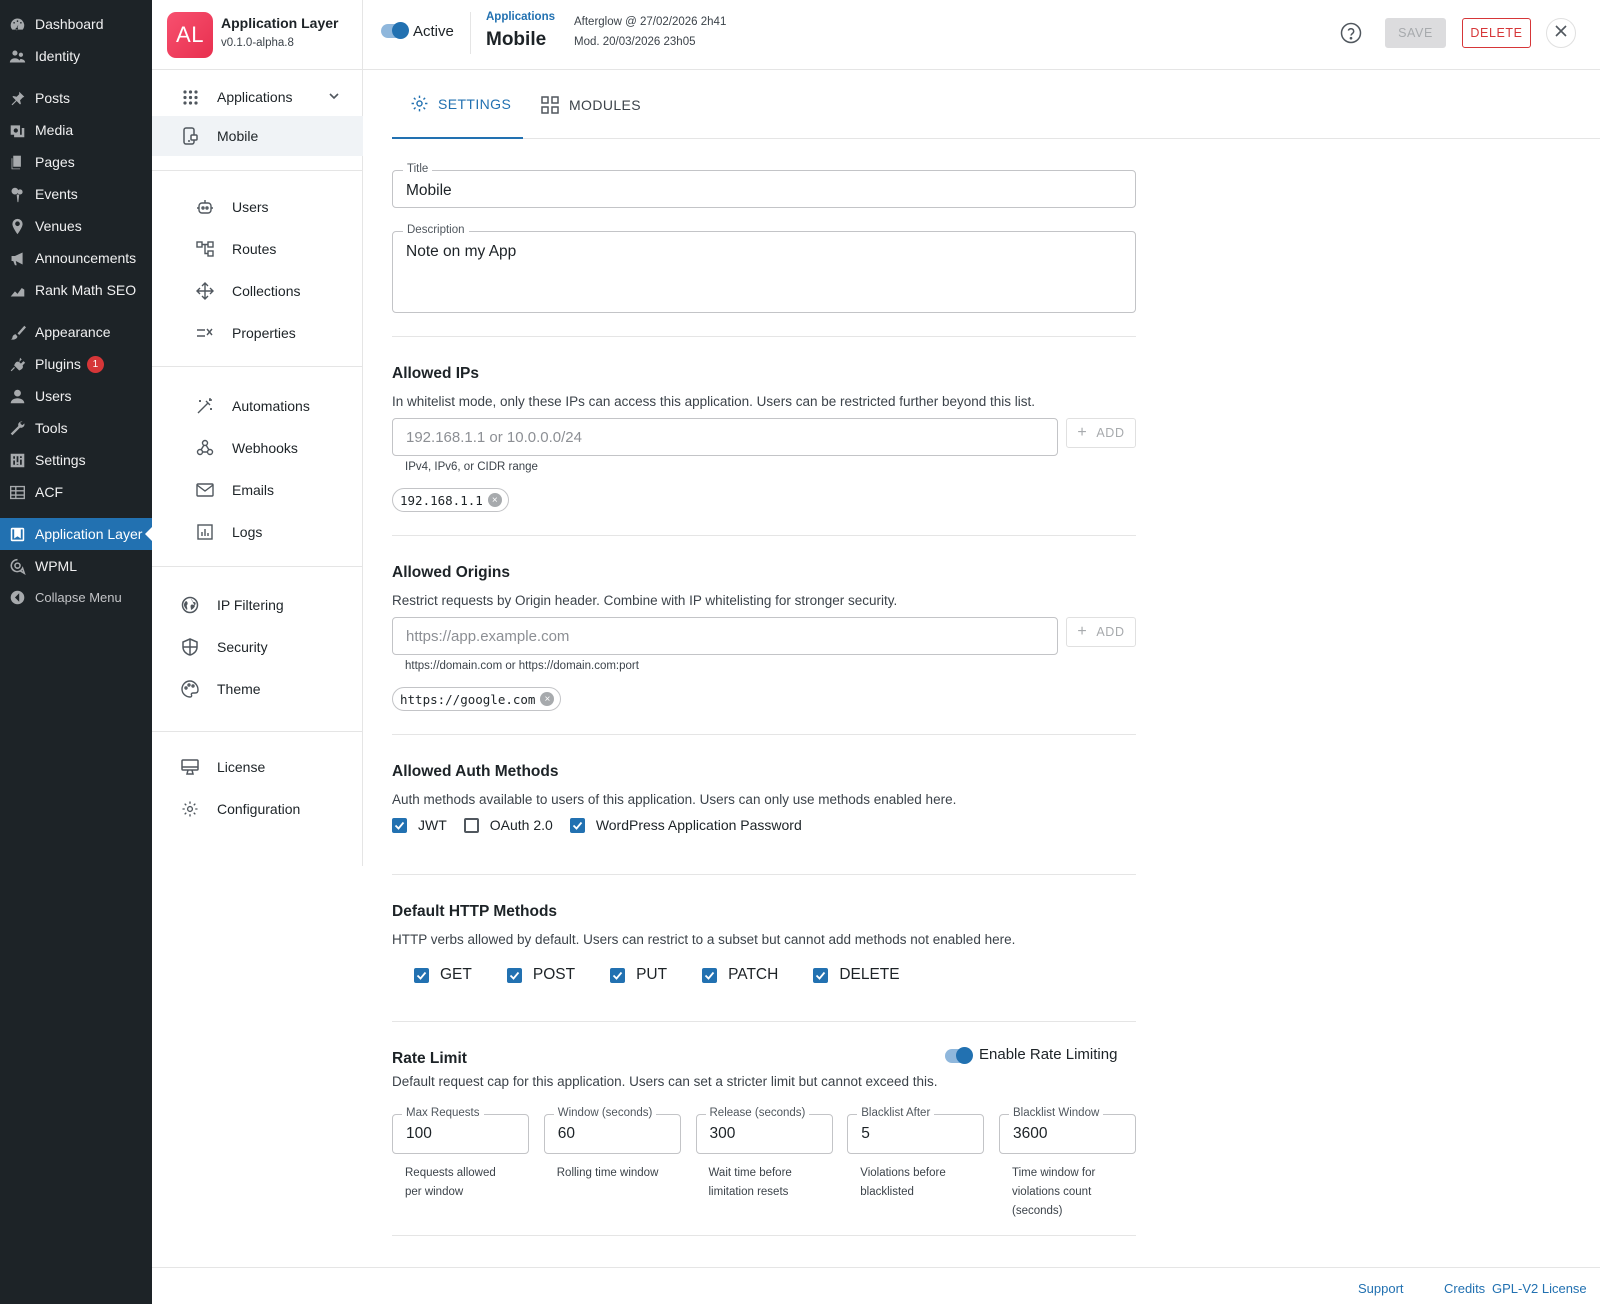  I want to click on move-arrows-icon, so click(205, 291).